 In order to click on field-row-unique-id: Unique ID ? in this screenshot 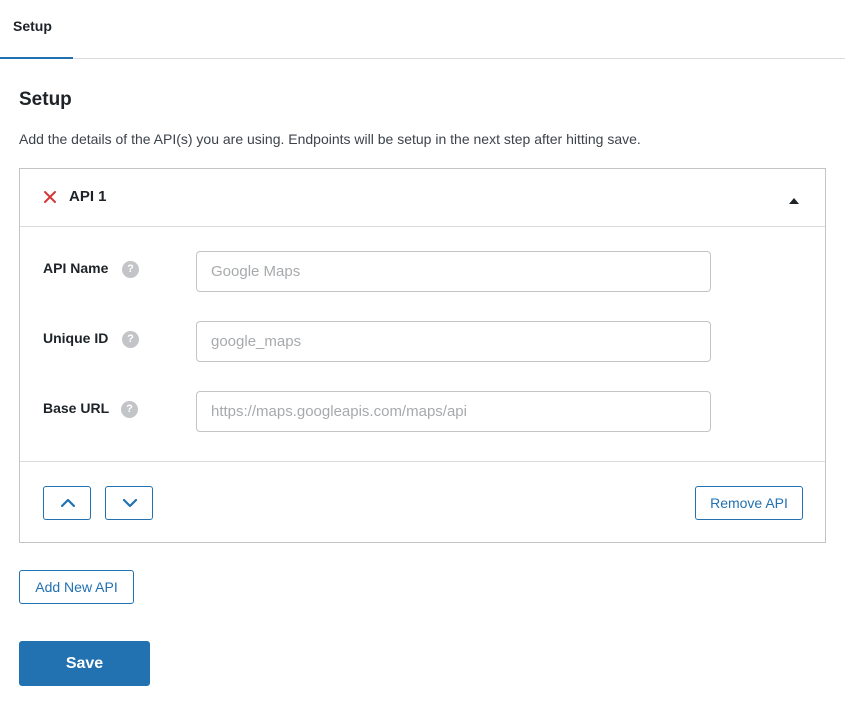, I will do `click(422, 342)`.